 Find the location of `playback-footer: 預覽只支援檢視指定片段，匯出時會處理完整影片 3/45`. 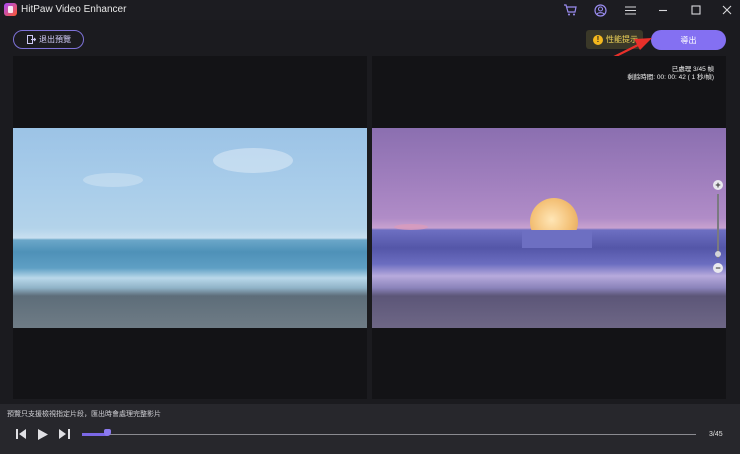

playback-footer: 預覽只支援檢視指定片段，匯出時會處理完整影片 3/45 is located at coordinates (370, 429).